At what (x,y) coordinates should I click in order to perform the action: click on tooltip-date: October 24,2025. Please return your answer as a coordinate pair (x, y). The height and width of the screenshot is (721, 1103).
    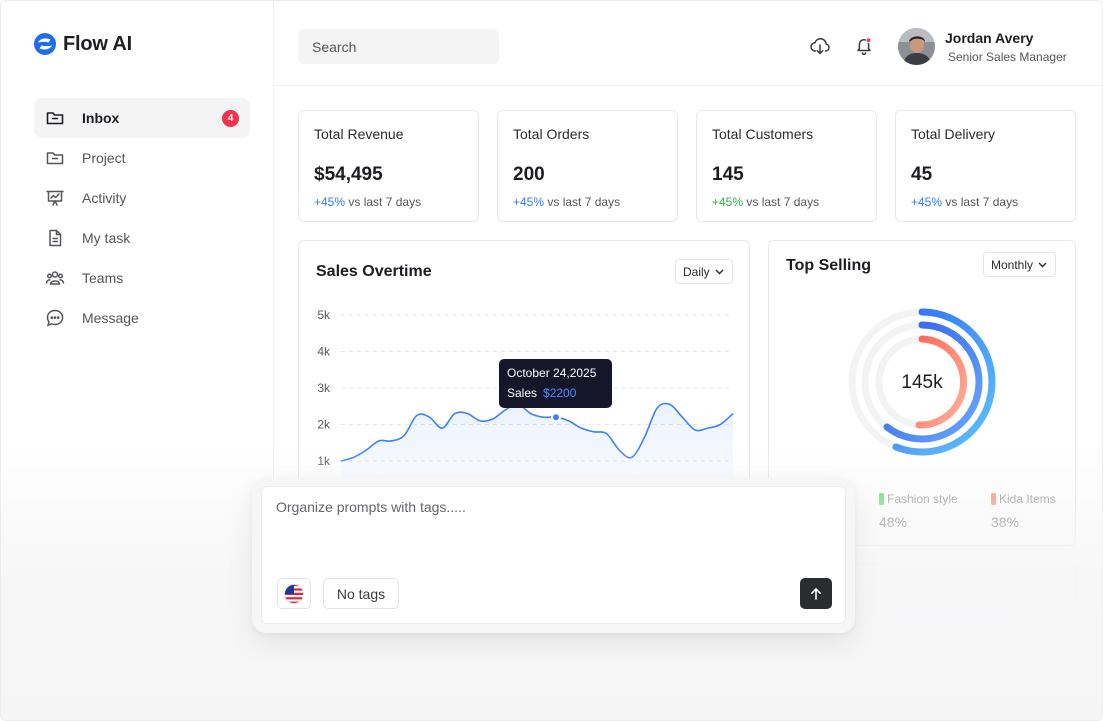
    Looking at the image, I should click on (552, 373).